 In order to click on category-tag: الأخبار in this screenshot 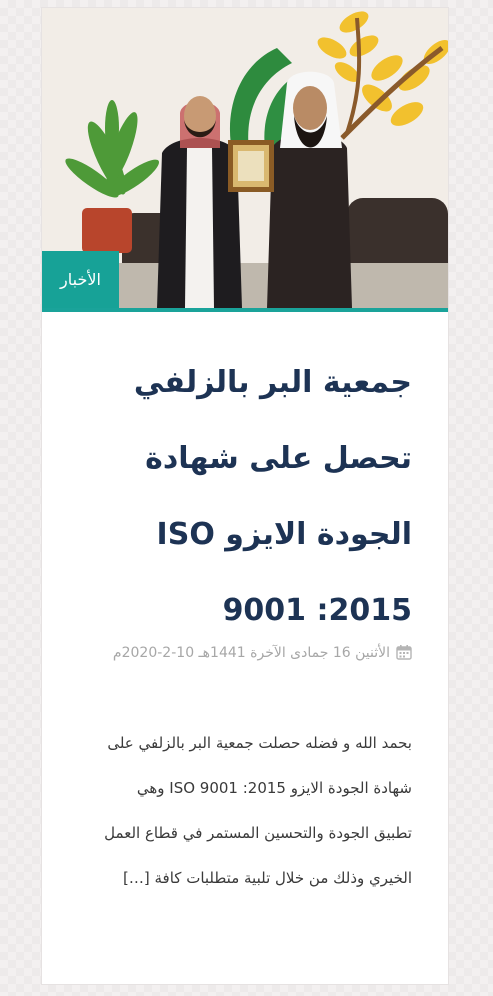, I will do `click(80, 279)`.